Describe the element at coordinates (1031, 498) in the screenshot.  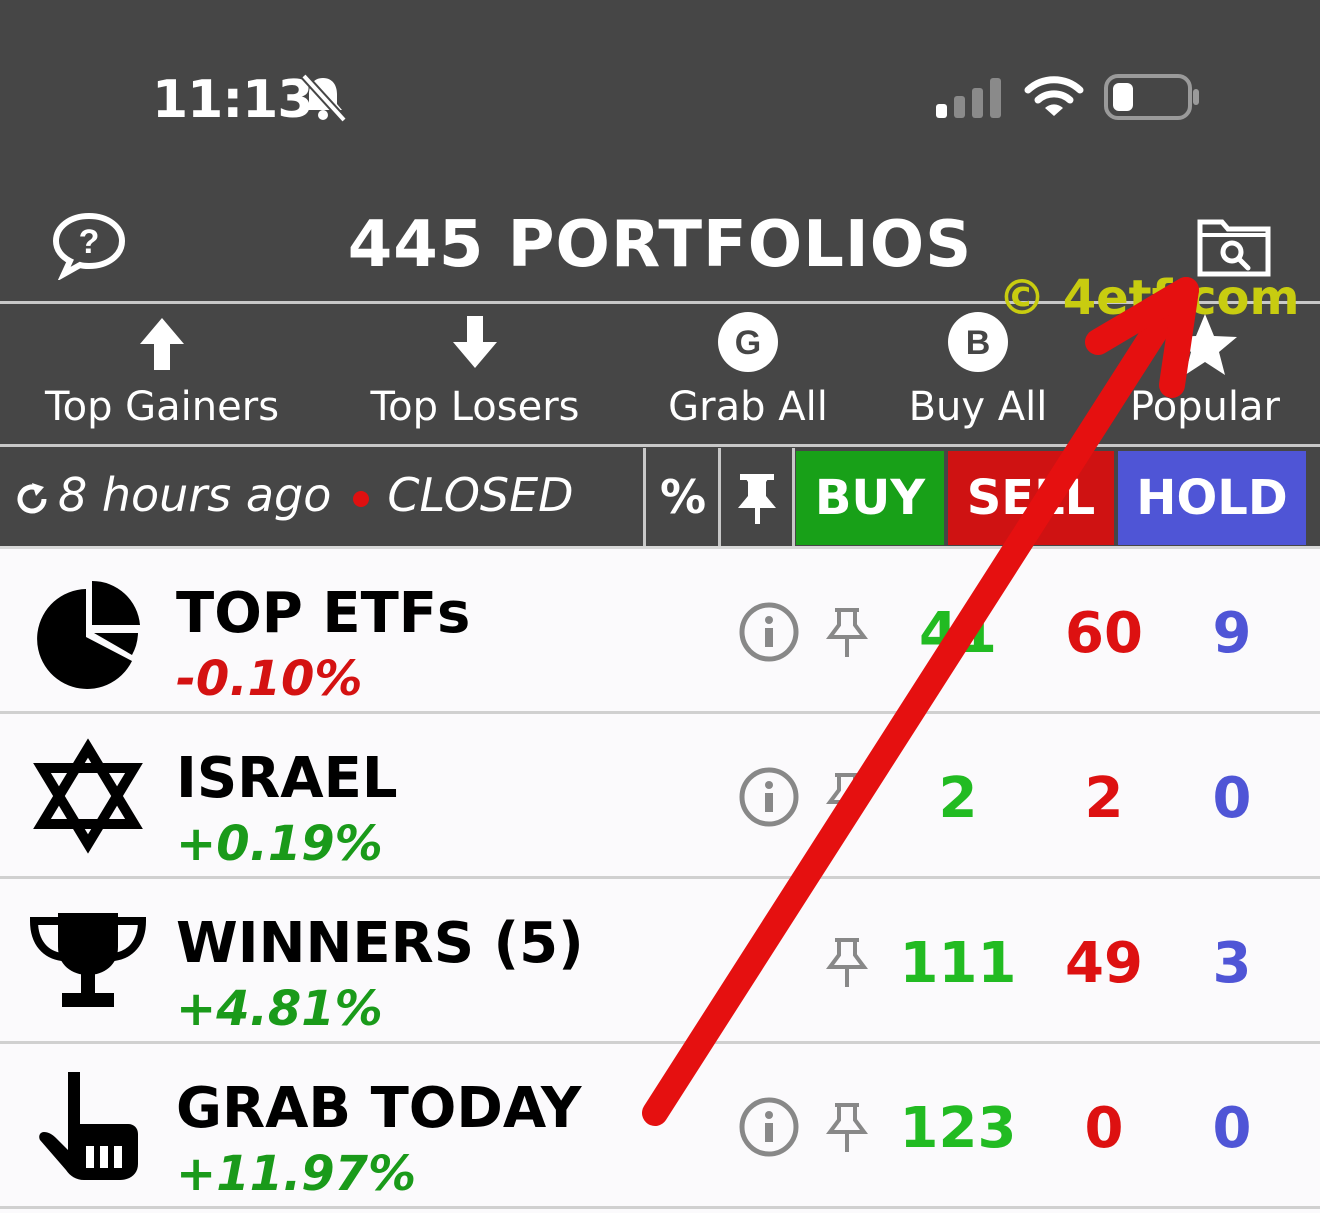
I see `sell-column-header: SELL` at that location.